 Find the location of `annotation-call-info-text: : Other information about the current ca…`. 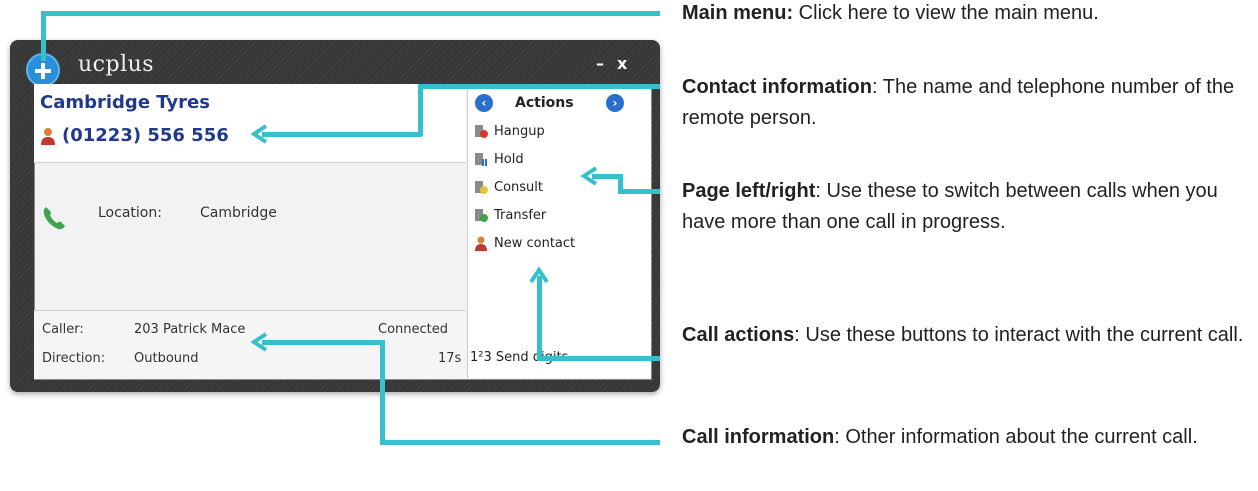

annotation-call-info-text: : Other information about the current ca… is located at coordinates (1016, 437).